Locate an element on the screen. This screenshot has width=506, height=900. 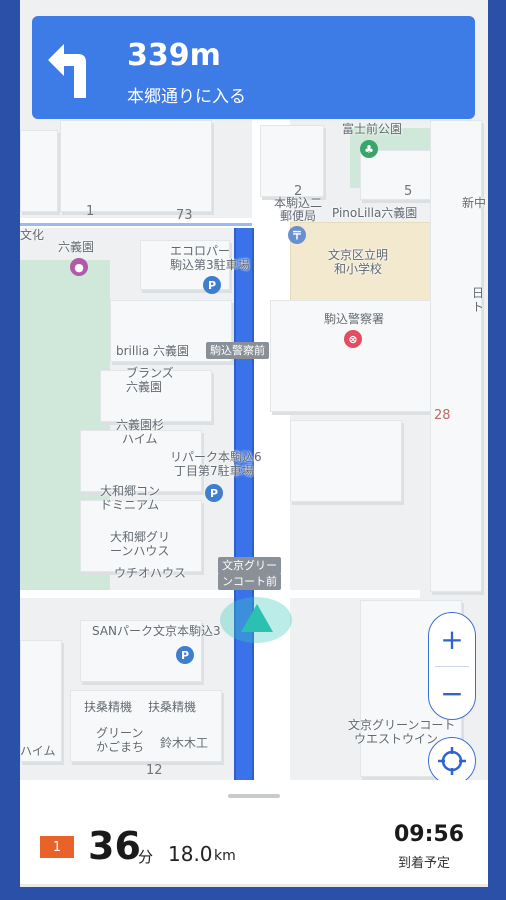
map-label-blands-2: 六義園 is located at coordinates (144, 387).